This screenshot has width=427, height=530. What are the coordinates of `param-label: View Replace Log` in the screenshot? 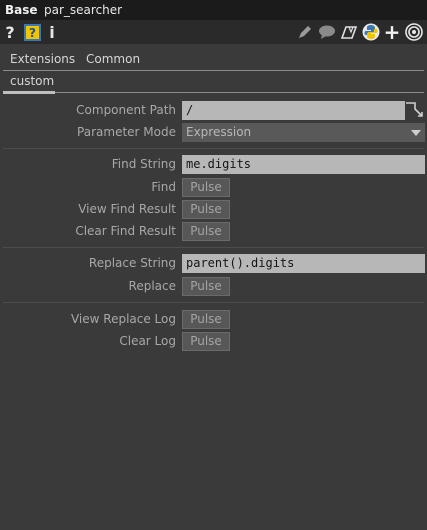 It's located at (123, 319).